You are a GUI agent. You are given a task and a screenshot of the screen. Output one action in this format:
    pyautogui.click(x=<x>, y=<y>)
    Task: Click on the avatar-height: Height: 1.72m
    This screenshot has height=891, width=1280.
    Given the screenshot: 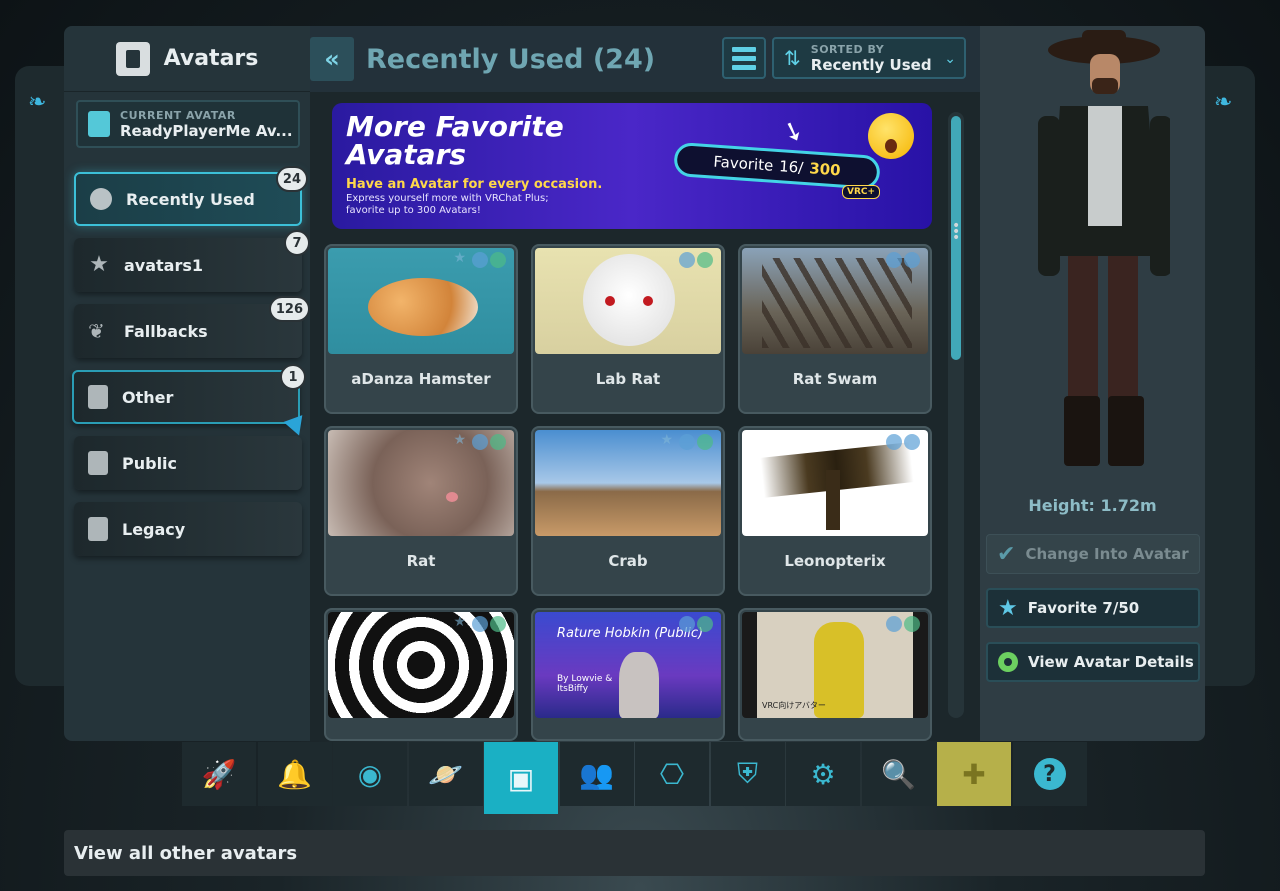 What is the action you would take?
    pyautogui.click(x=1092, y=505)
    